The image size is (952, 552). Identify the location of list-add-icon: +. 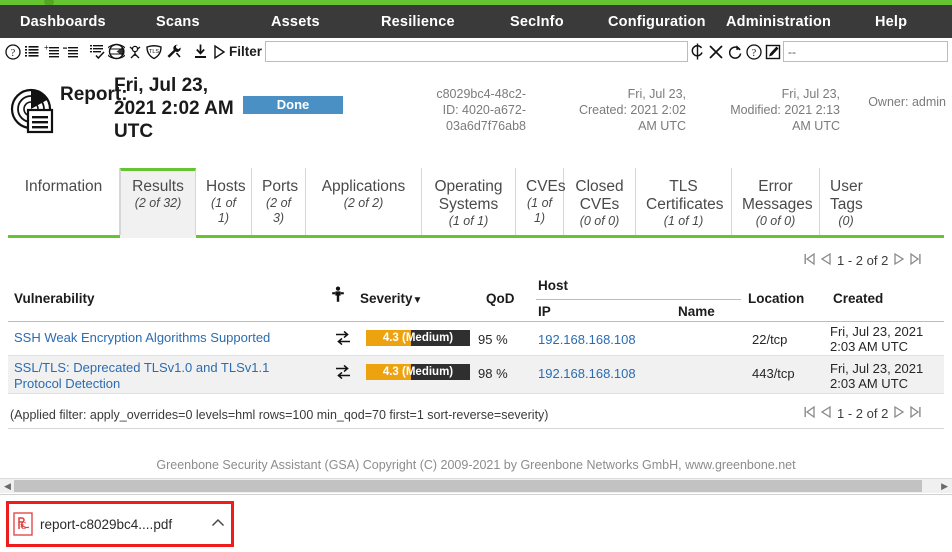
(51, 52).